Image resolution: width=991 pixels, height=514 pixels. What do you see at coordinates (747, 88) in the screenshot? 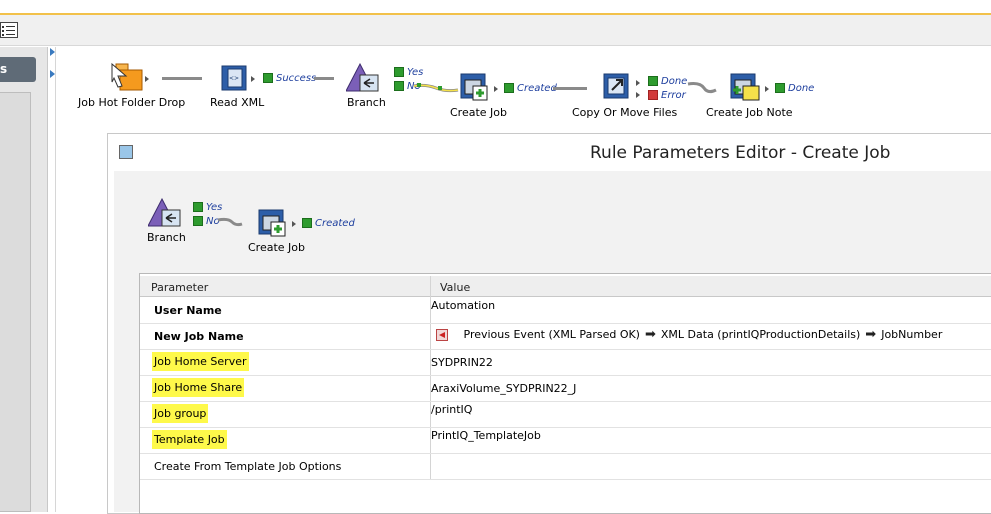
I see `job-note-icon` at bounding box center [747, 88].